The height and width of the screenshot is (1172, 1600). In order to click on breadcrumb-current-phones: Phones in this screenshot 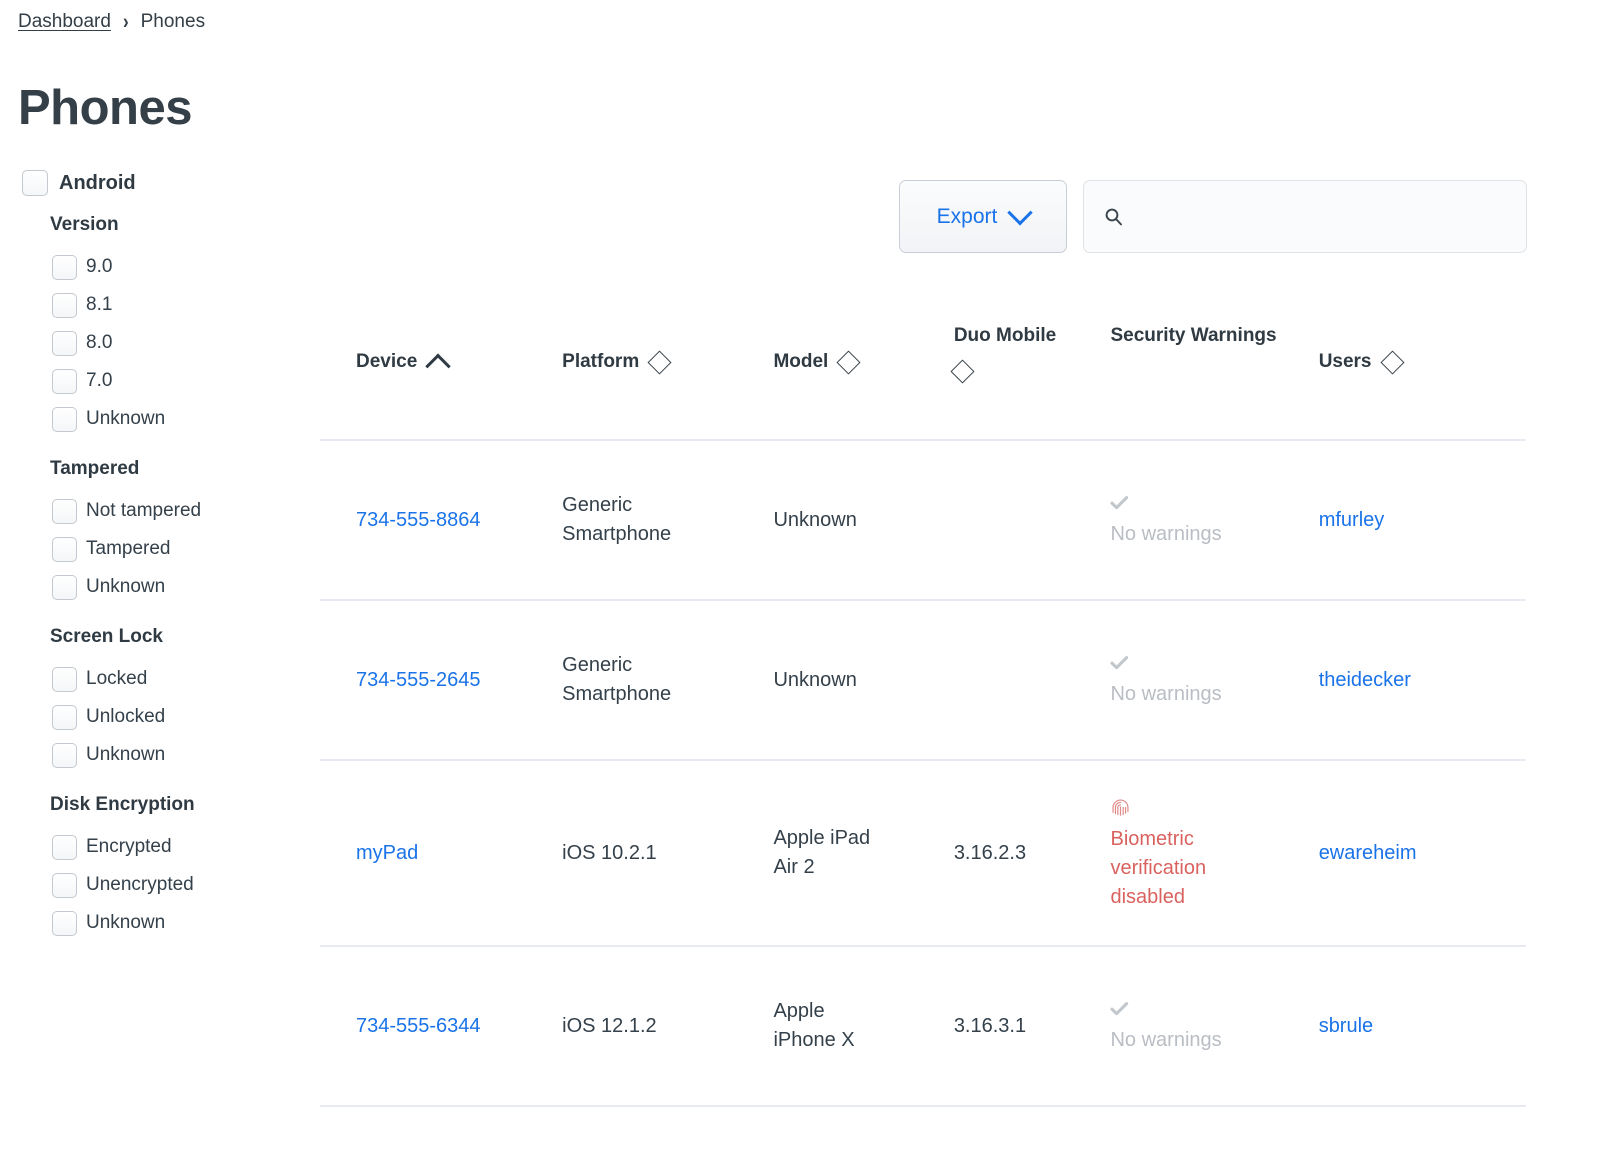, I will do `click(173, 21)`.